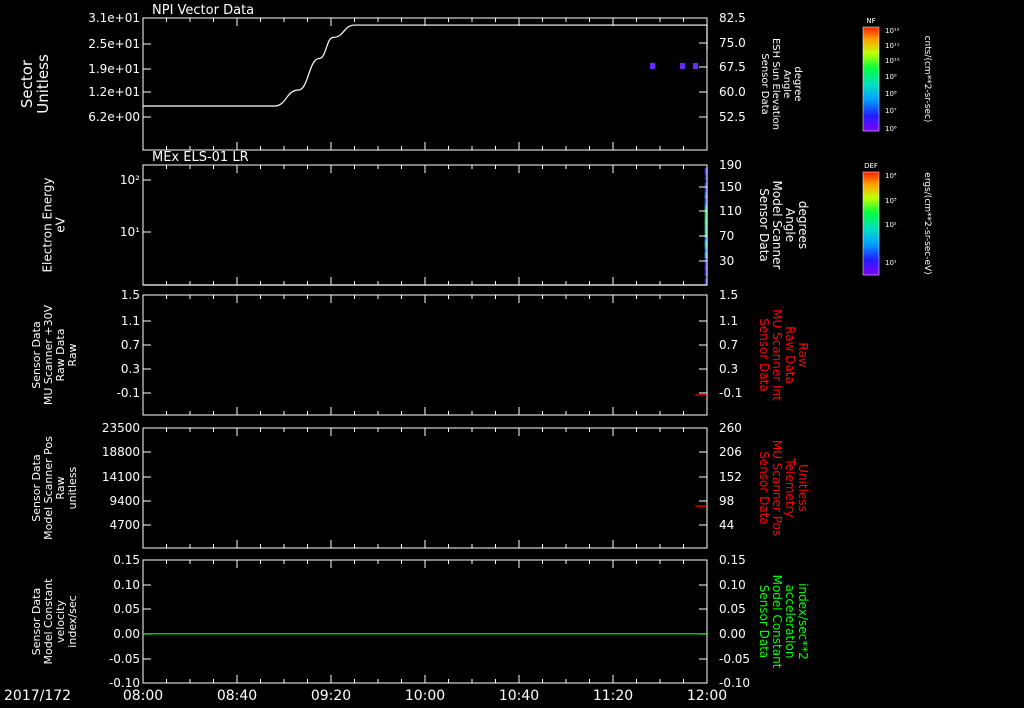  I want to click on panel-5-right-axis-label: Model Constant, so click(777, 622).